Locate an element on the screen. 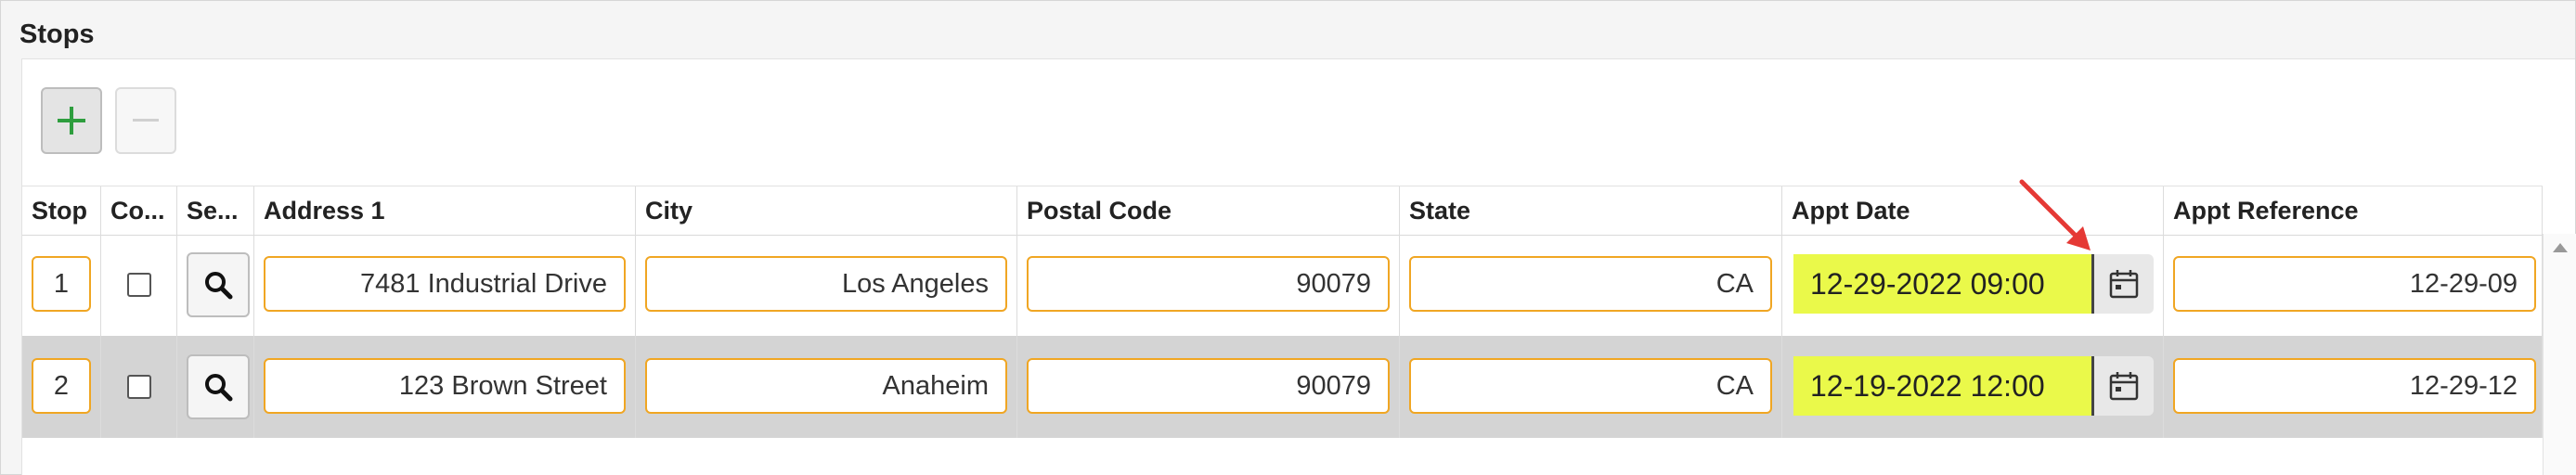 The image size is (2576, 475). column-header-postal-code: Postal Code is located at coordinates (1208, 210).